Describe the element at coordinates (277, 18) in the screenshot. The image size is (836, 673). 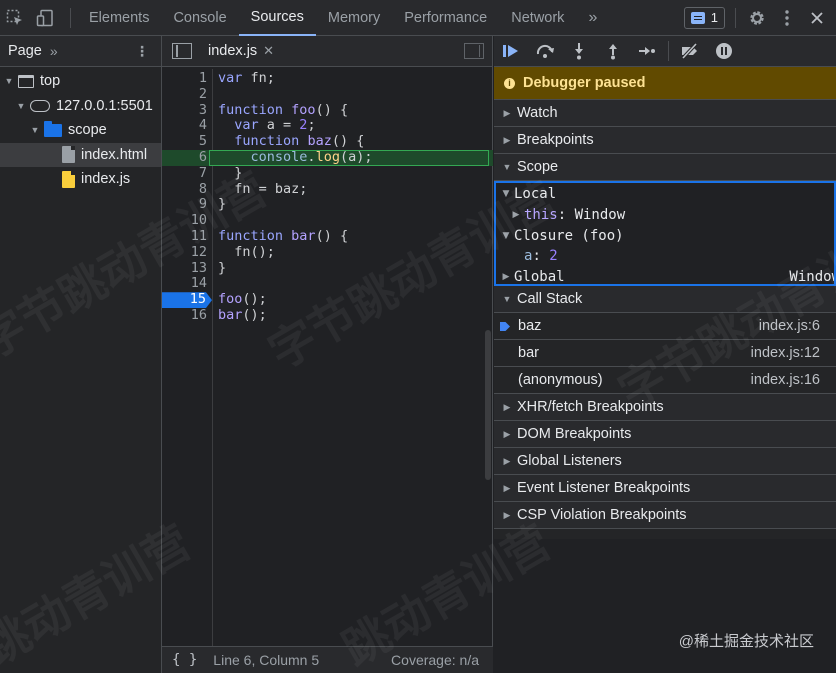
I see `tab-sources: Sources` at that location.